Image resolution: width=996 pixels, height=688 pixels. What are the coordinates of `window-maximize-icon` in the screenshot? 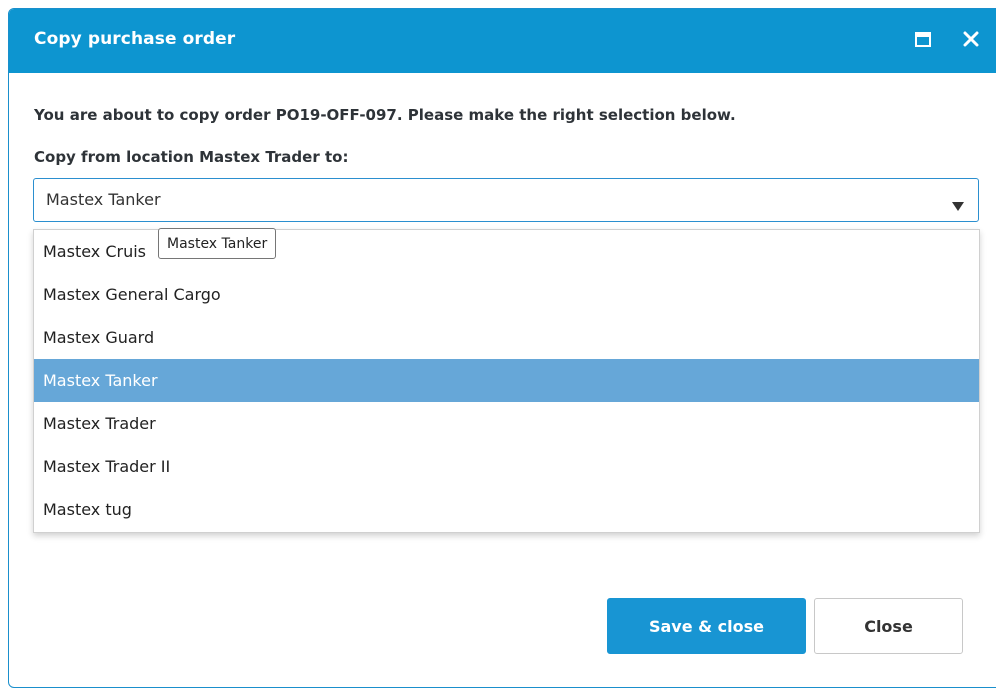 It's located at (923, 39).